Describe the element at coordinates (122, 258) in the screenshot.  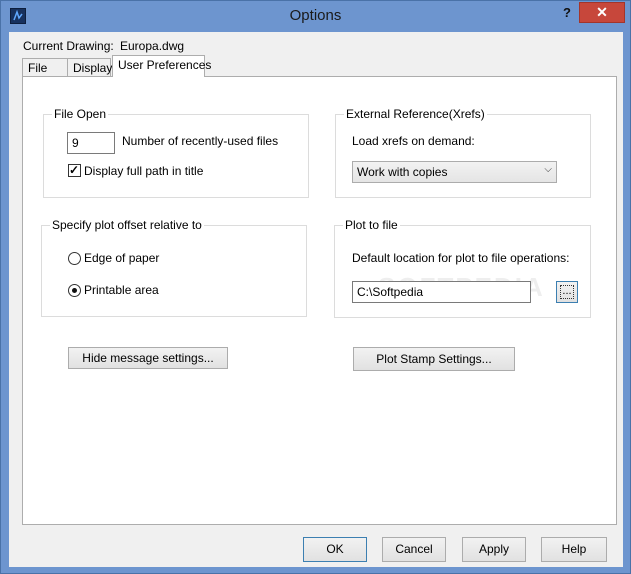
I see `edge-of-paper-label: Edge of paper` at that location.